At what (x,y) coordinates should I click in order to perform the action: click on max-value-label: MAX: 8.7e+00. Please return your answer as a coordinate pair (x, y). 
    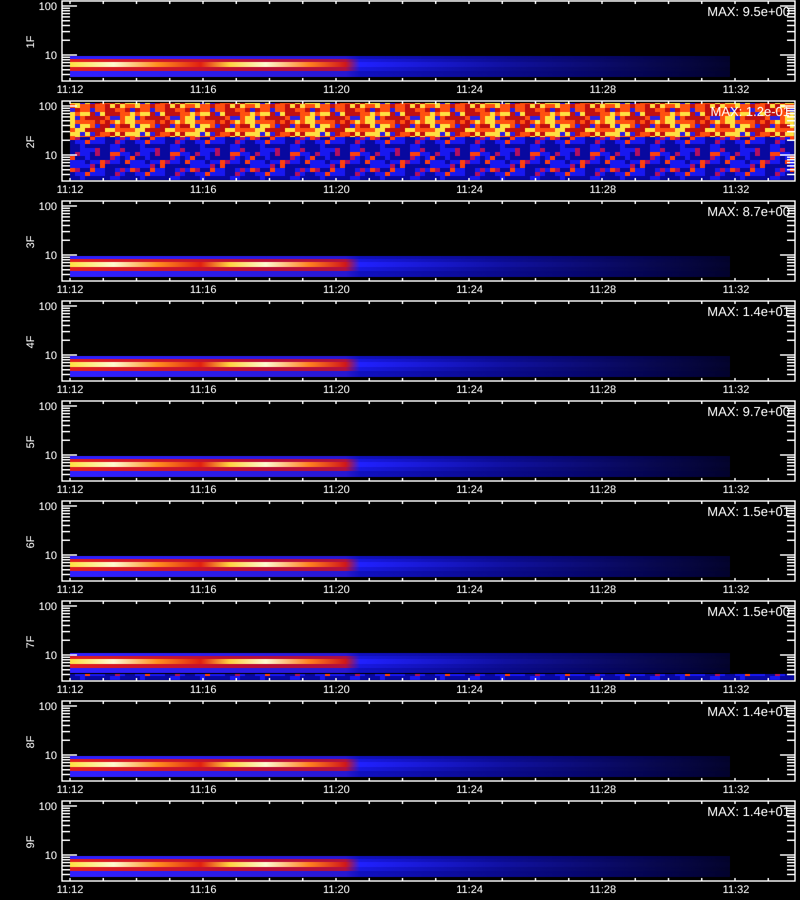
    Looking at the image, I should click on (748, 211).